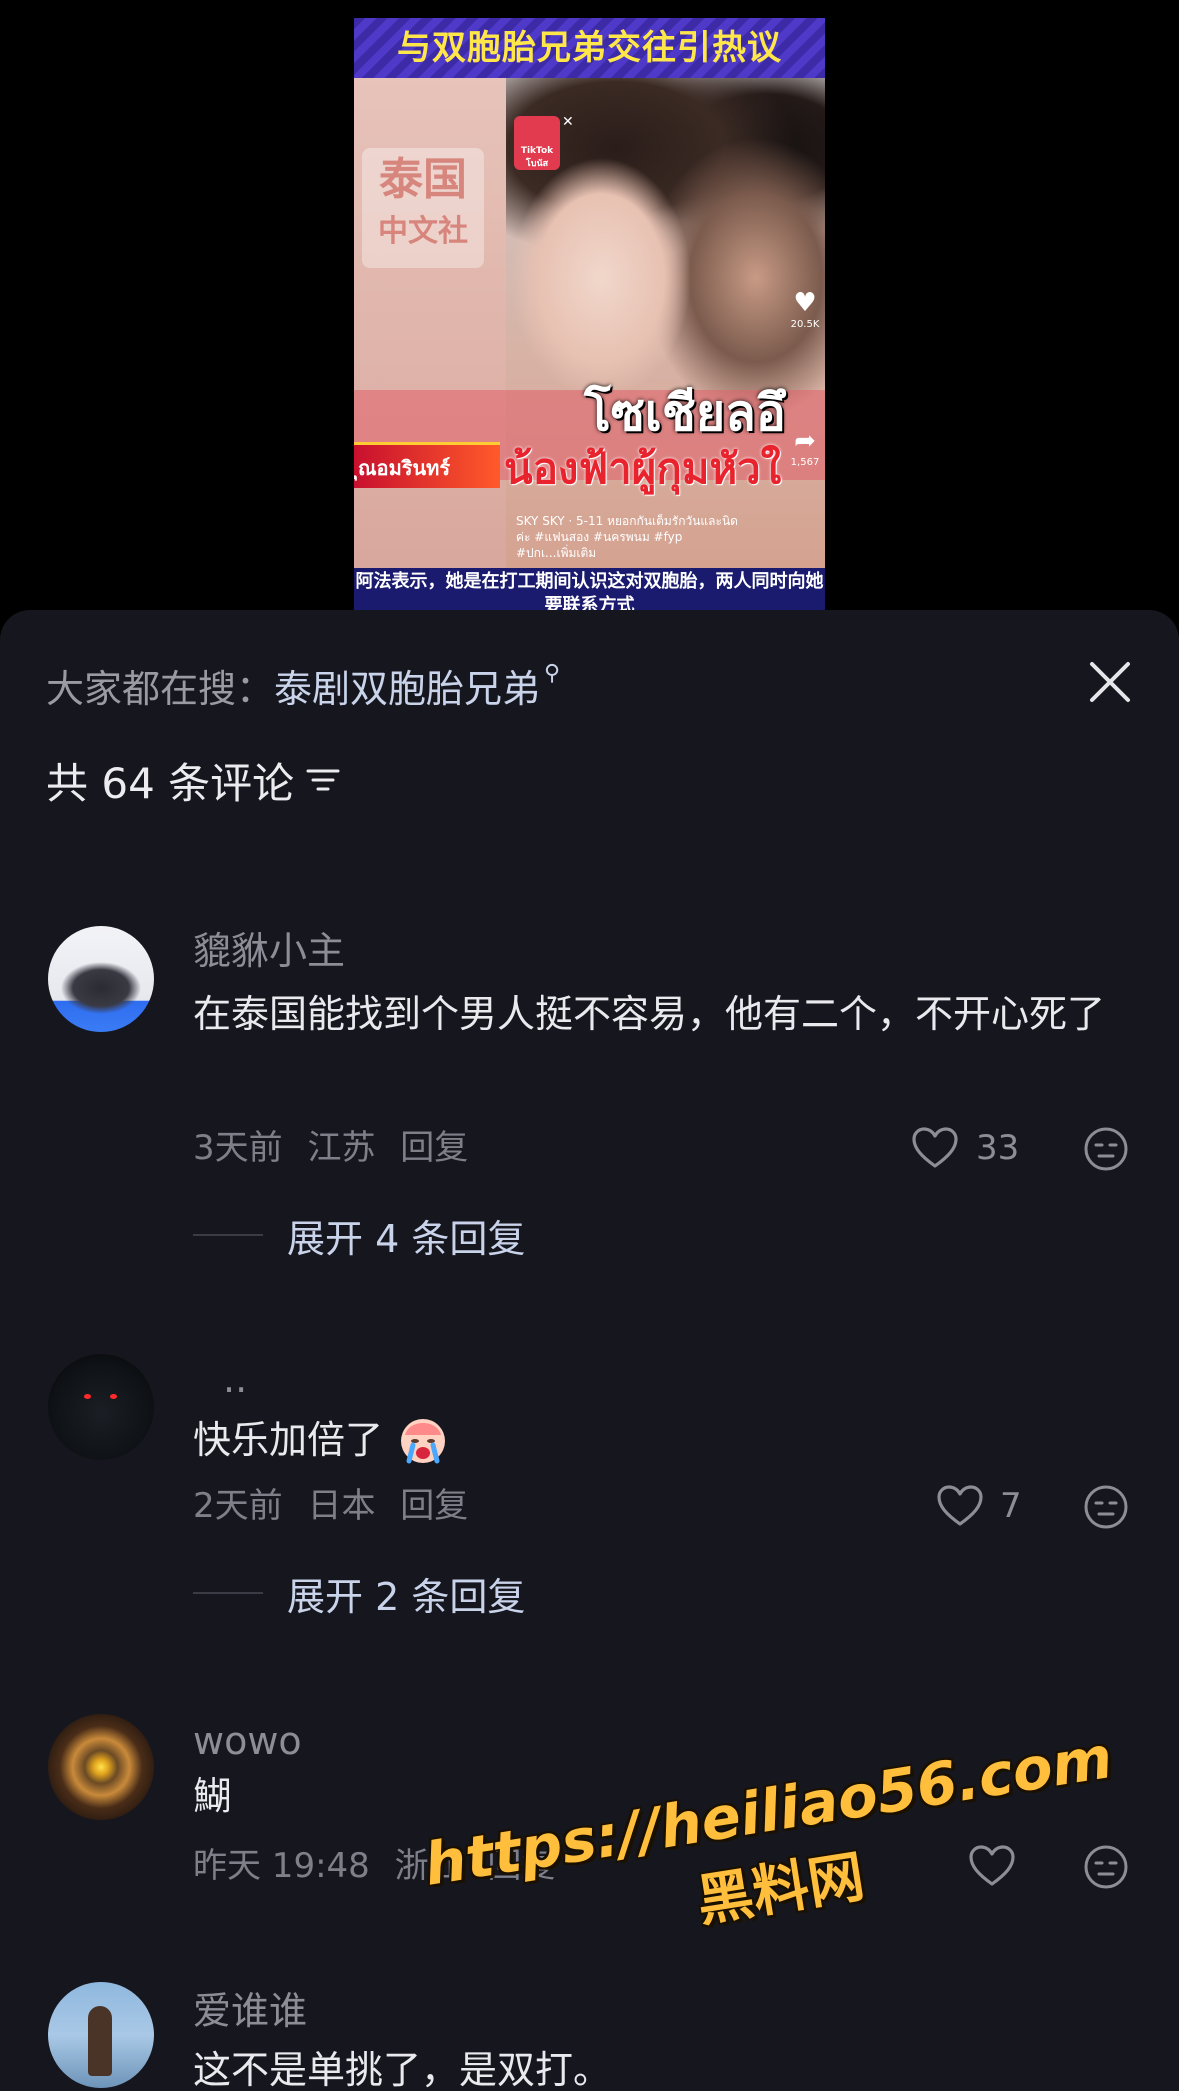 This screenshot has width=1179, height=2091. Describe the element at coordinates (238, 1148) in the screenshot. I see `comment-time: 3天前` at that location.